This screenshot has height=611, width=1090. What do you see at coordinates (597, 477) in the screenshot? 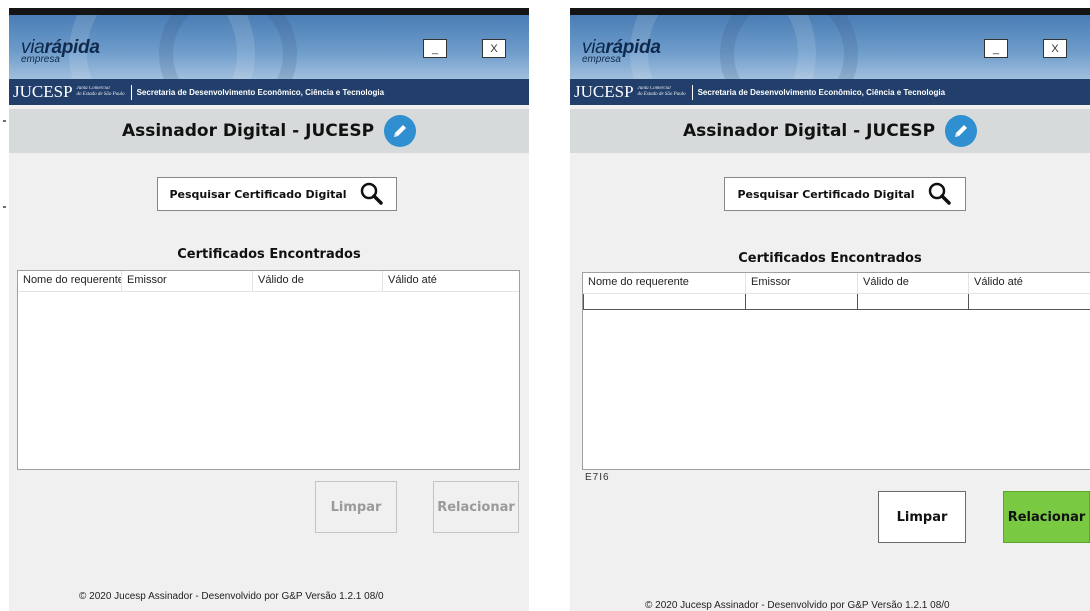
I see `status-code: E7I6` at bounding box center [597, 477].